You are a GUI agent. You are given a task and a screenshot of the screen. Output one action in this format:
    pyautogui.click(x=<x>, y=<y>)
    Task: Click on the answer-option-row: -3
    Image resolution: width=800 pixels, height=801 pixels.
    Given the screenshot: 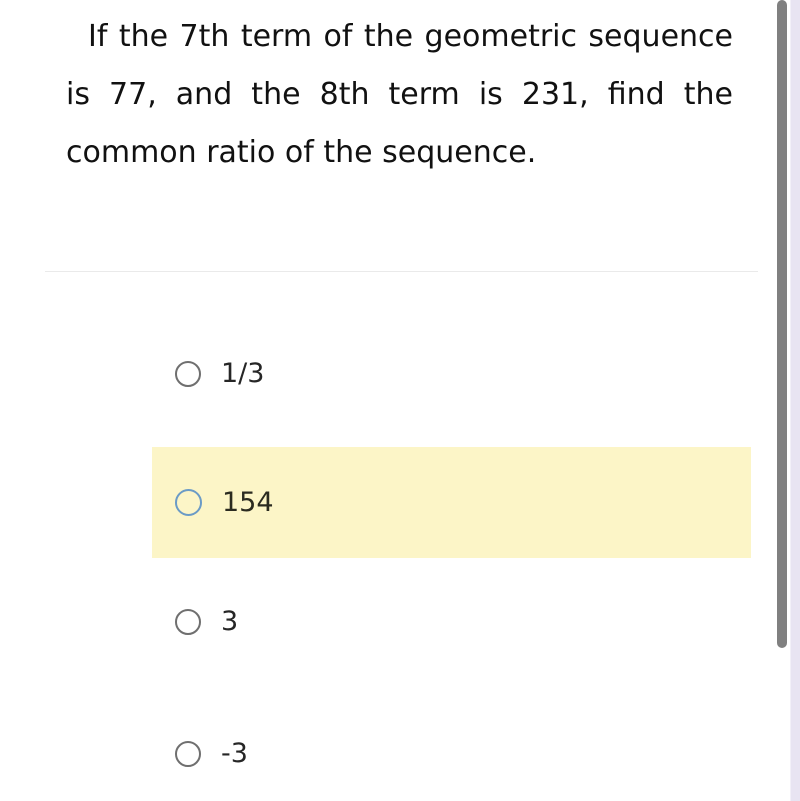 What is the action you would take?
    pyautogui.click(x=400, y=754)
    